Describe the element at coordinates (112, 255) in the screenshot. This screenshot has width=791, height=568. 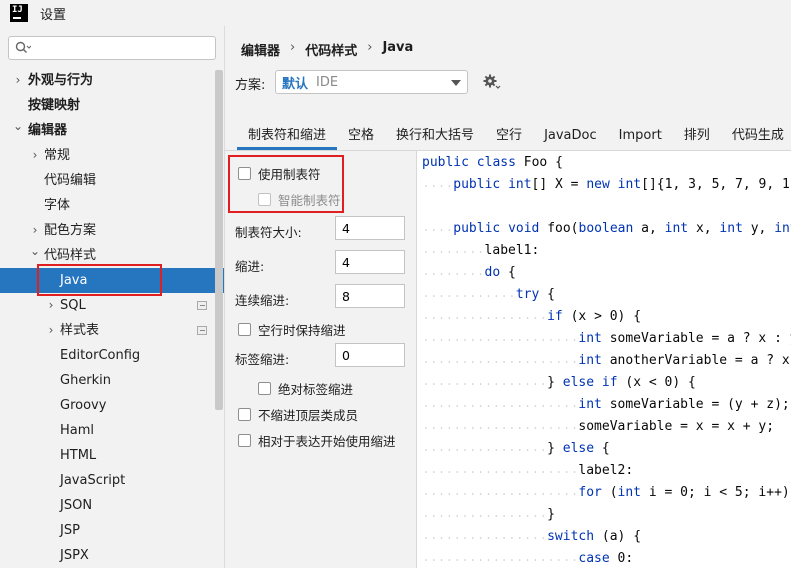
I see `sidebar-item: ⌄ 代码样式` at that location.